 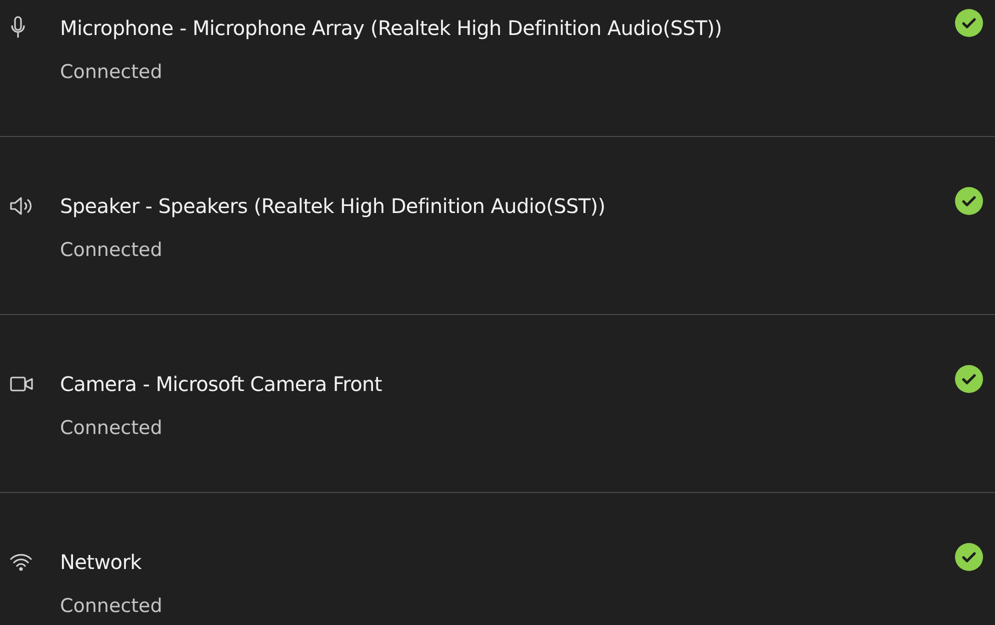 What do you see at coordinates (21, 562) in the screenshot?
I see `wifi-icon` at bounding box center [21, 562].